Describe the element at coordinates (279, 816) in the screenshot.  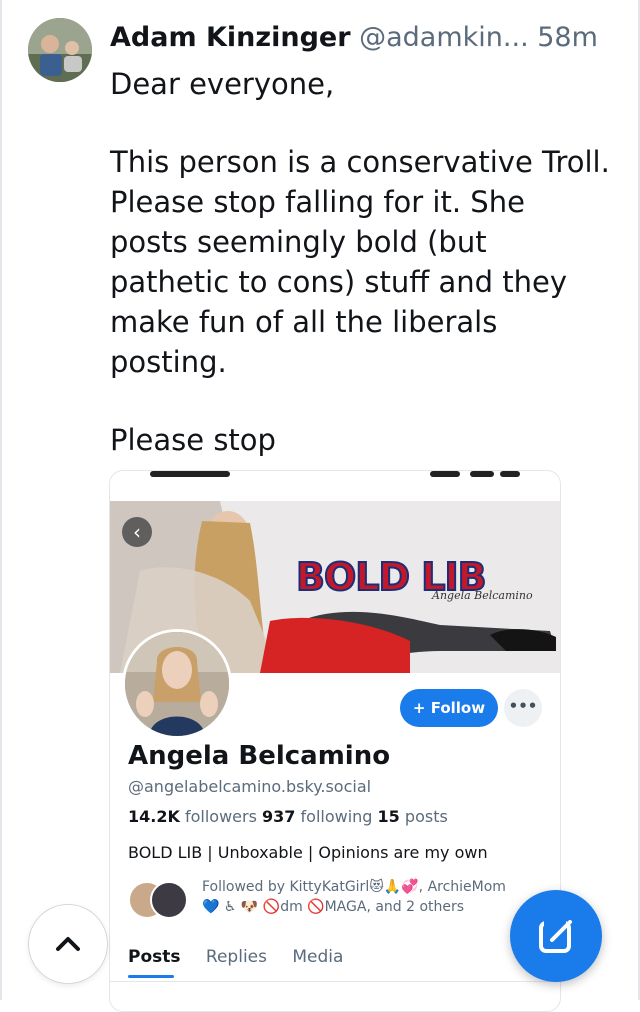
I see `following-count: 937` at that location.